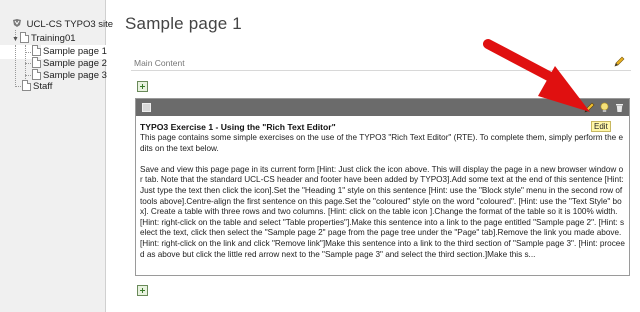 The image size is (640, 312). Describe the element at coordinates (75, 51) in the screenshot. I see `tree-page-label: Sample page 1` at that location.